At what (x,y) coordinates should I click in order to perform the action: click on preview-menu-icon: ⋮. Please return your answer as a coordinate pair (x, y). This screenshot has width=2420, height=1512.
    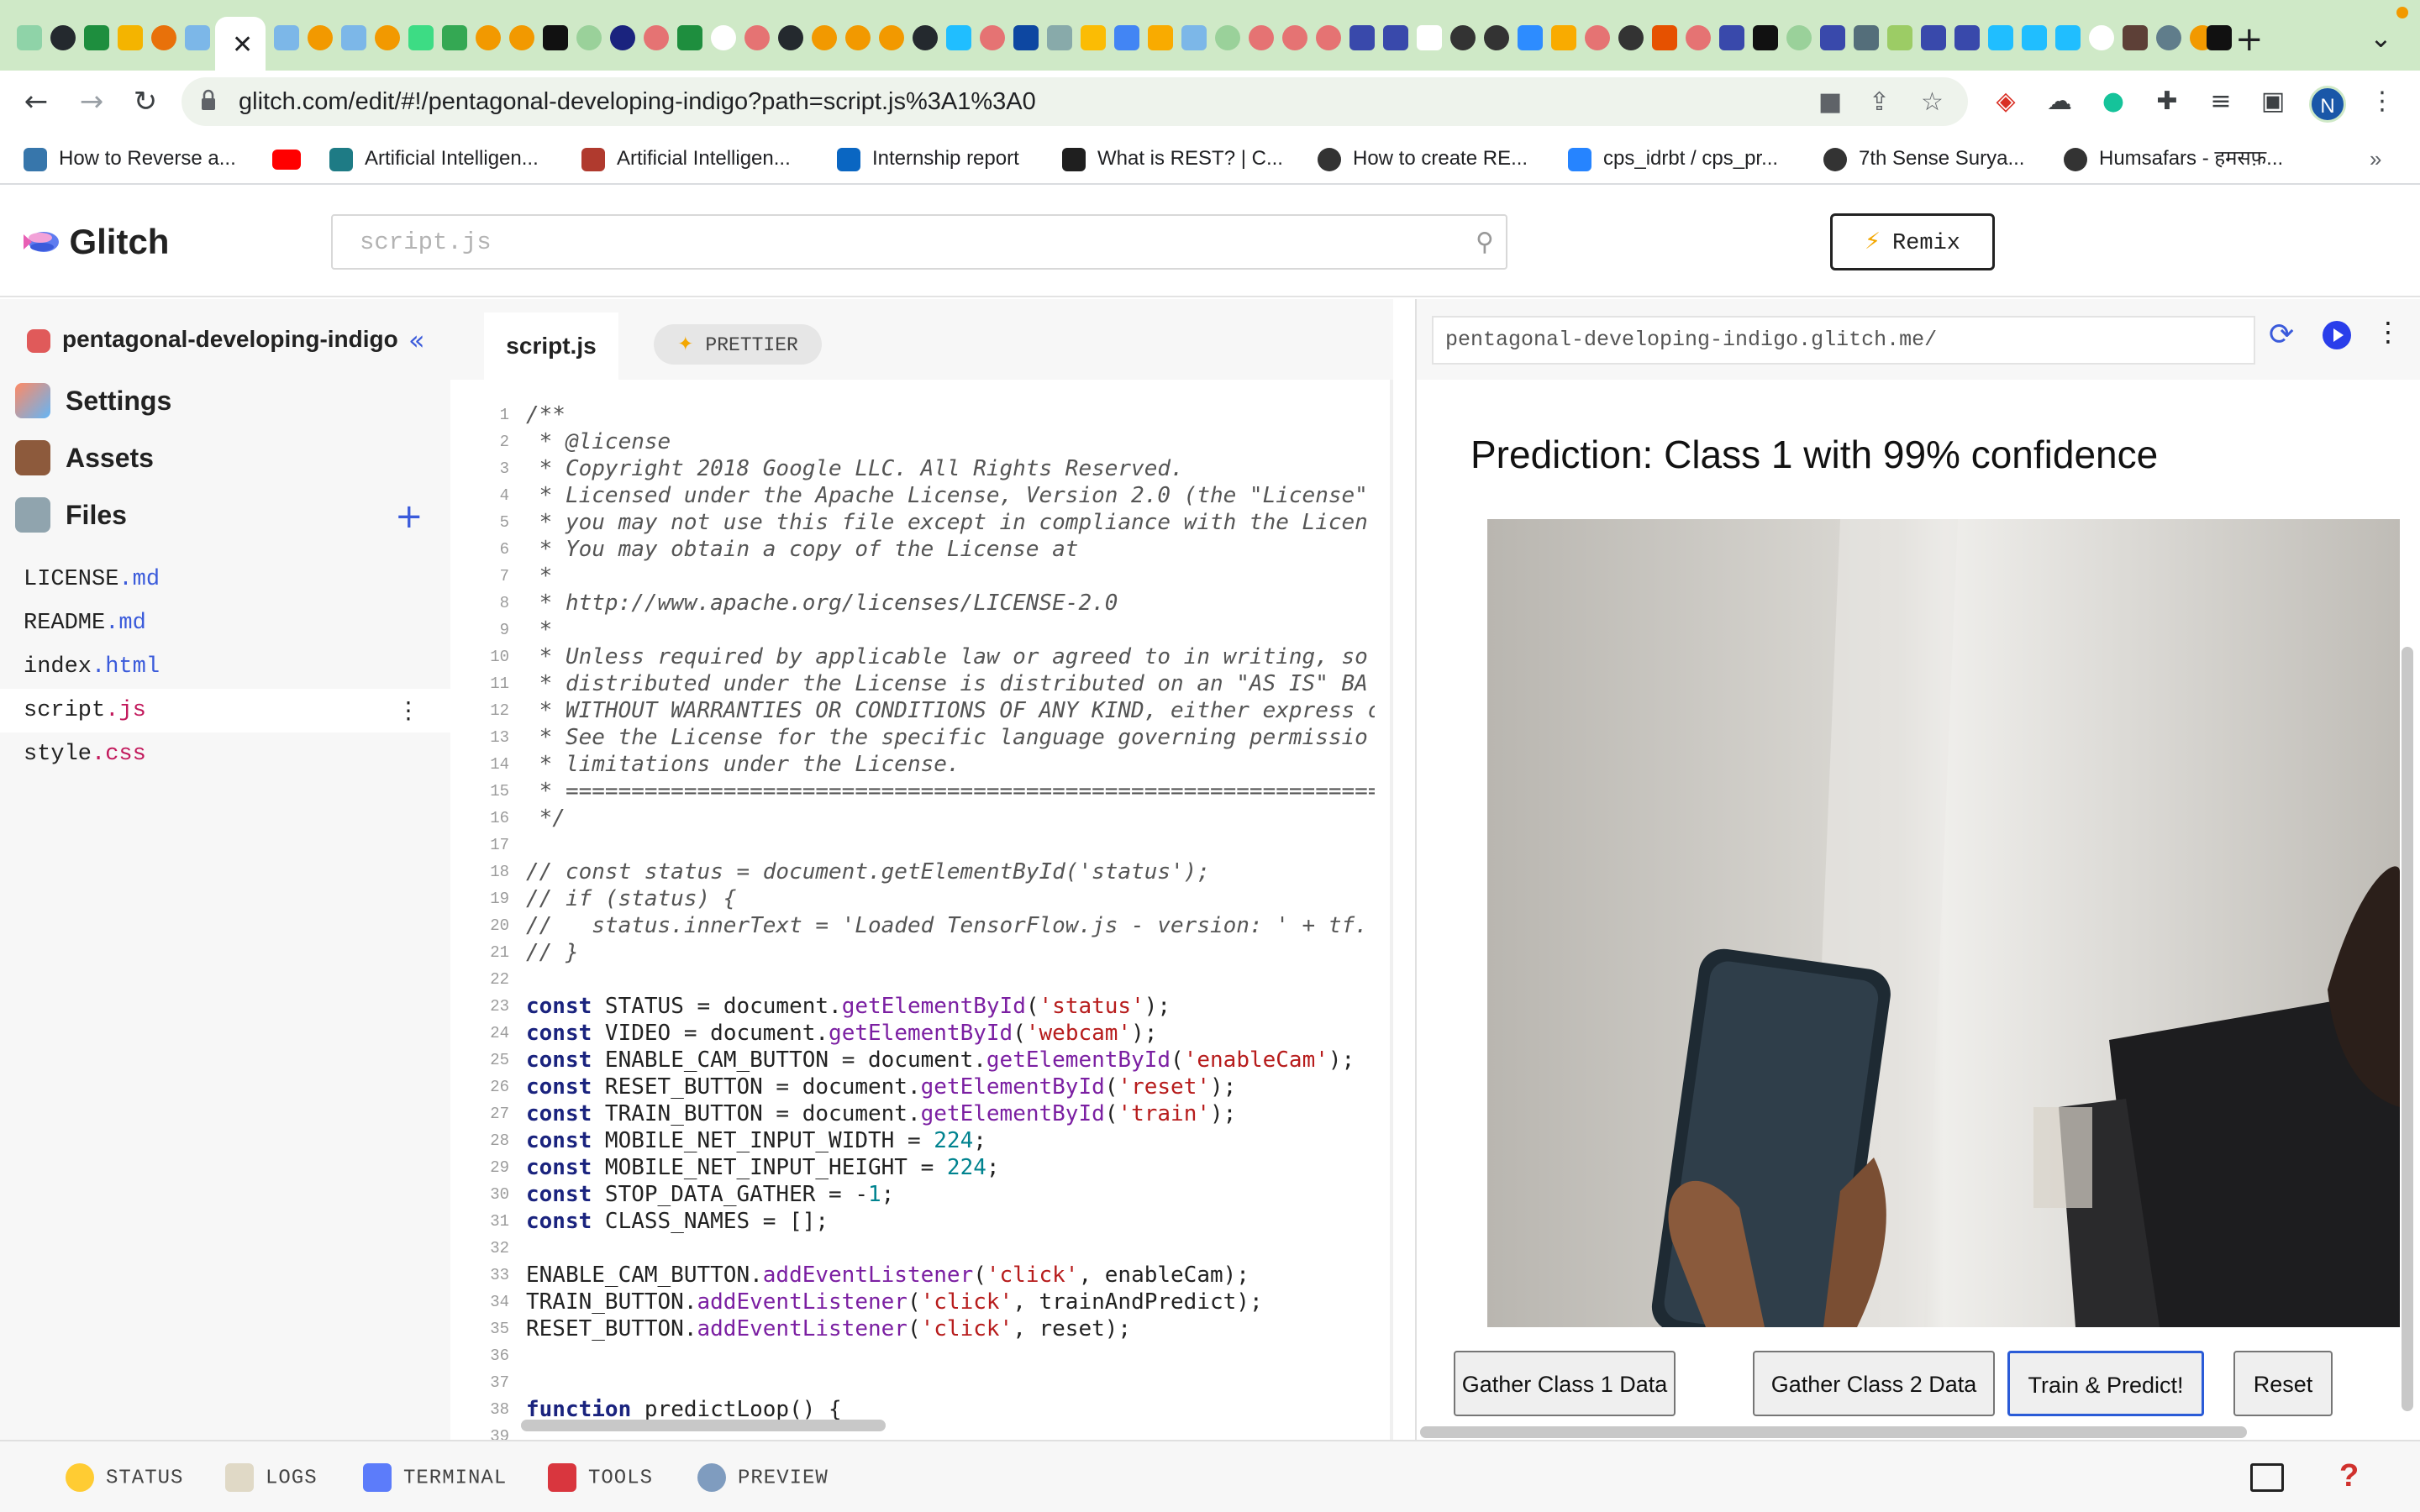
    Looking at the image, I should click on (2389, 332).